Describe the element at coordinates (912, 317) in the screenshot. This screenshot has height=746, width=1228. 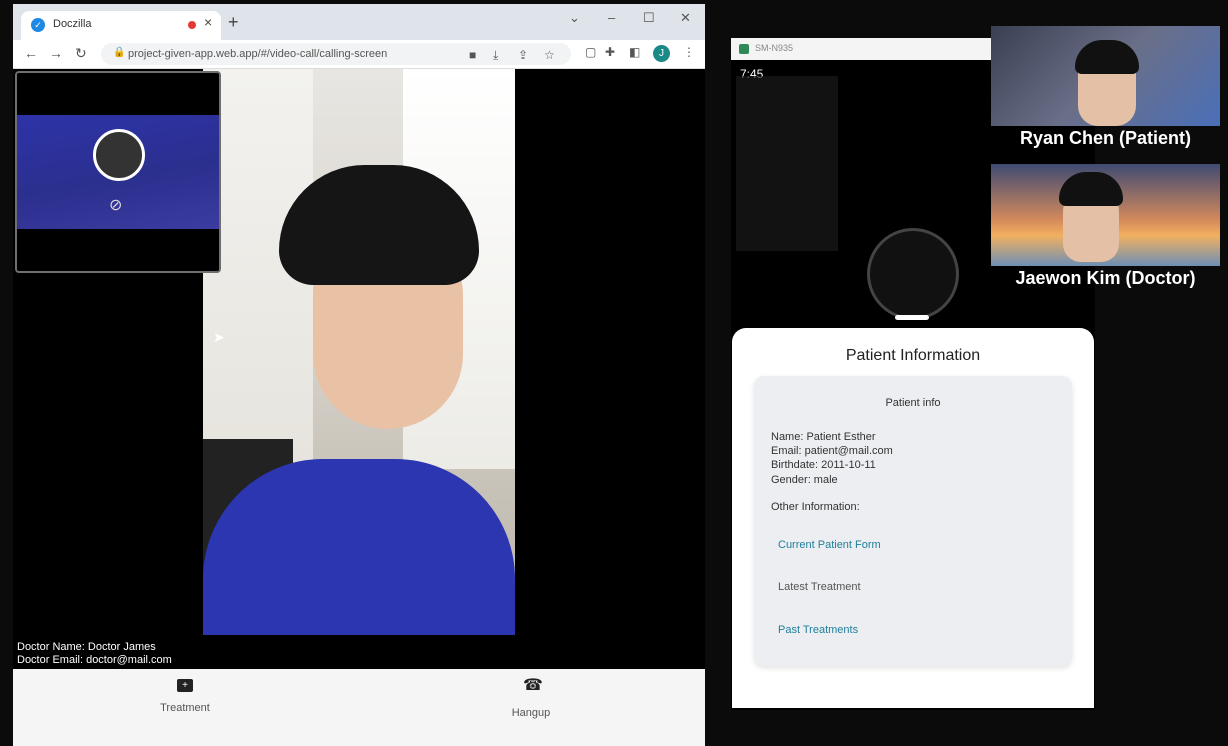
I see `sheet-drag-handle` at that location.